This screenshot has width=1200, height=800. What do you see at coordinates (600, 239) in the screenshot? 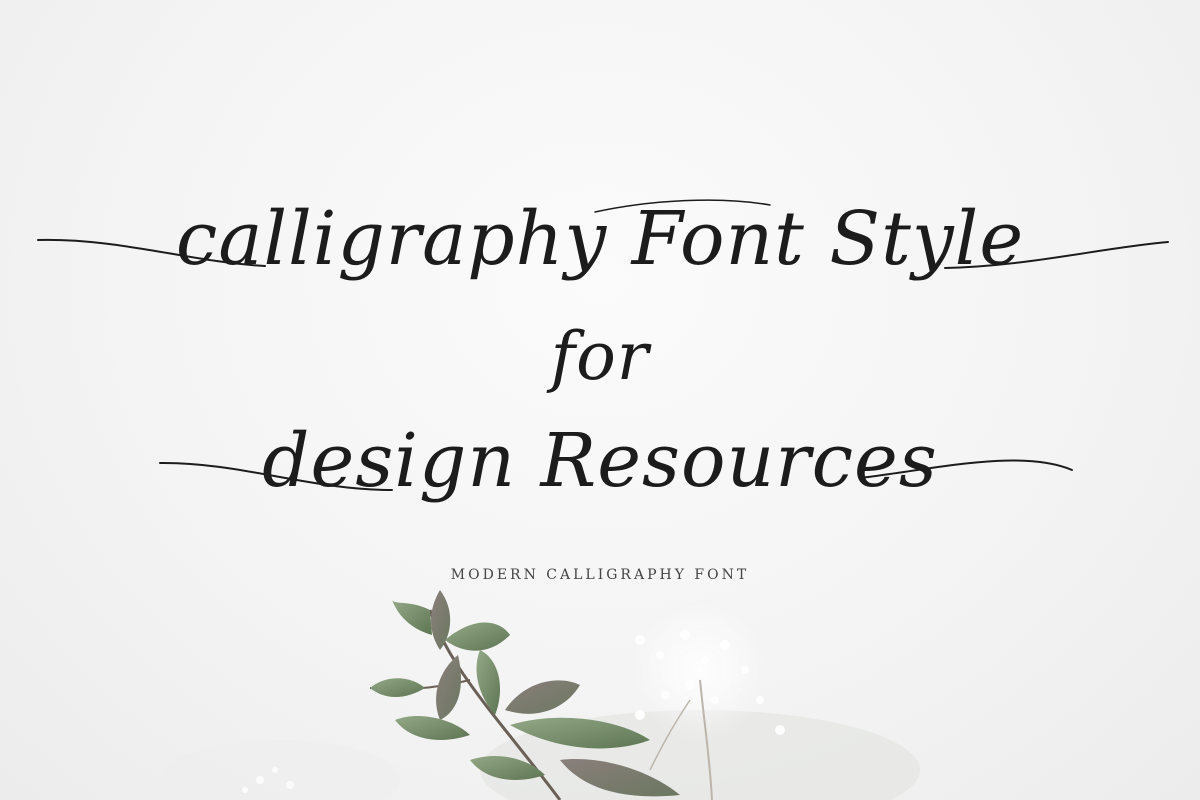
I see `headline-line-1: calligraphy Font Style` at bounding box center [600, 239].